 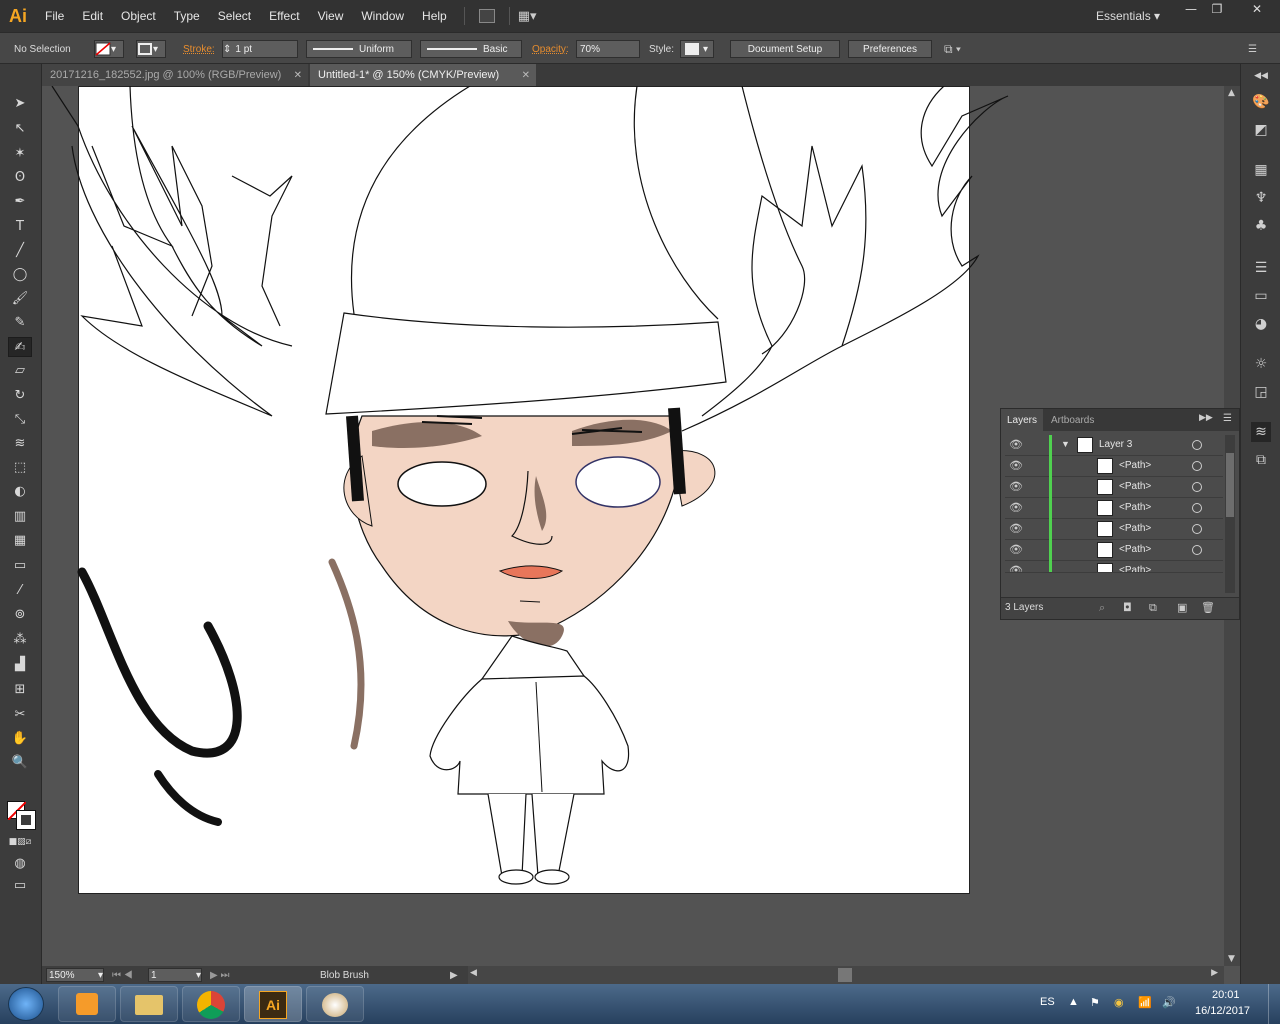 I want to click on language-indicator: ES, so click(x=1047, y=1002).